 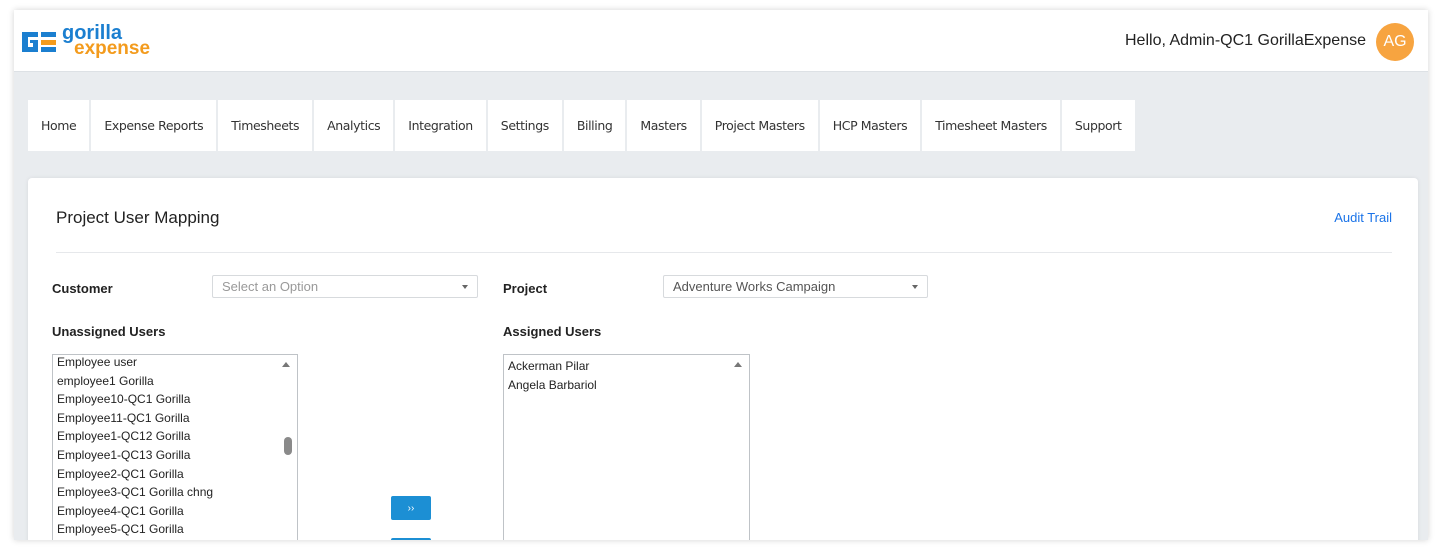 I want to click on project-select: Adventure Works Campaign, so click(x=795, y=286).